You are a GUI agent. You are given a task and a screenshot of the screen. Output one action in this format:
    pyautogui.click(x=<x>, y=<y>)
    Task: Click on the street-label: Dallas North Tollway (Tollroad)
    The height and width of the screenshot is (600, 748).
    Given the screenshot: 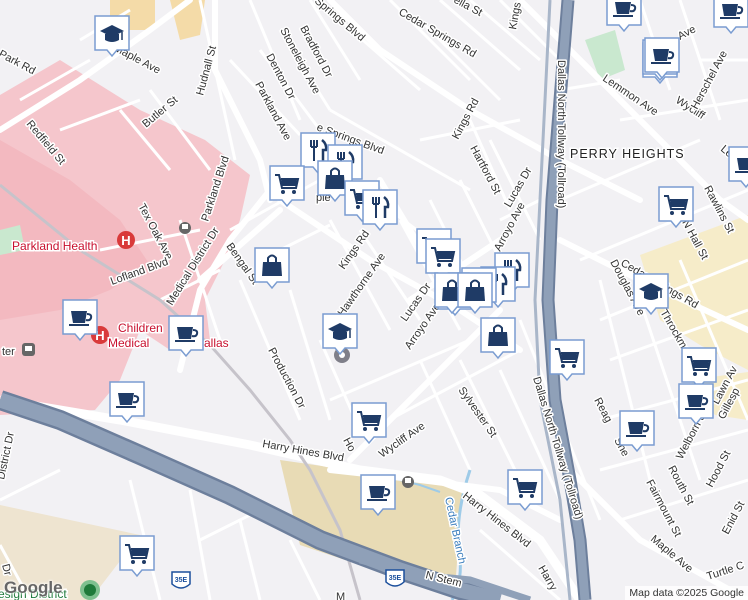 What is the action you would take?
    pyautogui.click(x=561, y=134)
    